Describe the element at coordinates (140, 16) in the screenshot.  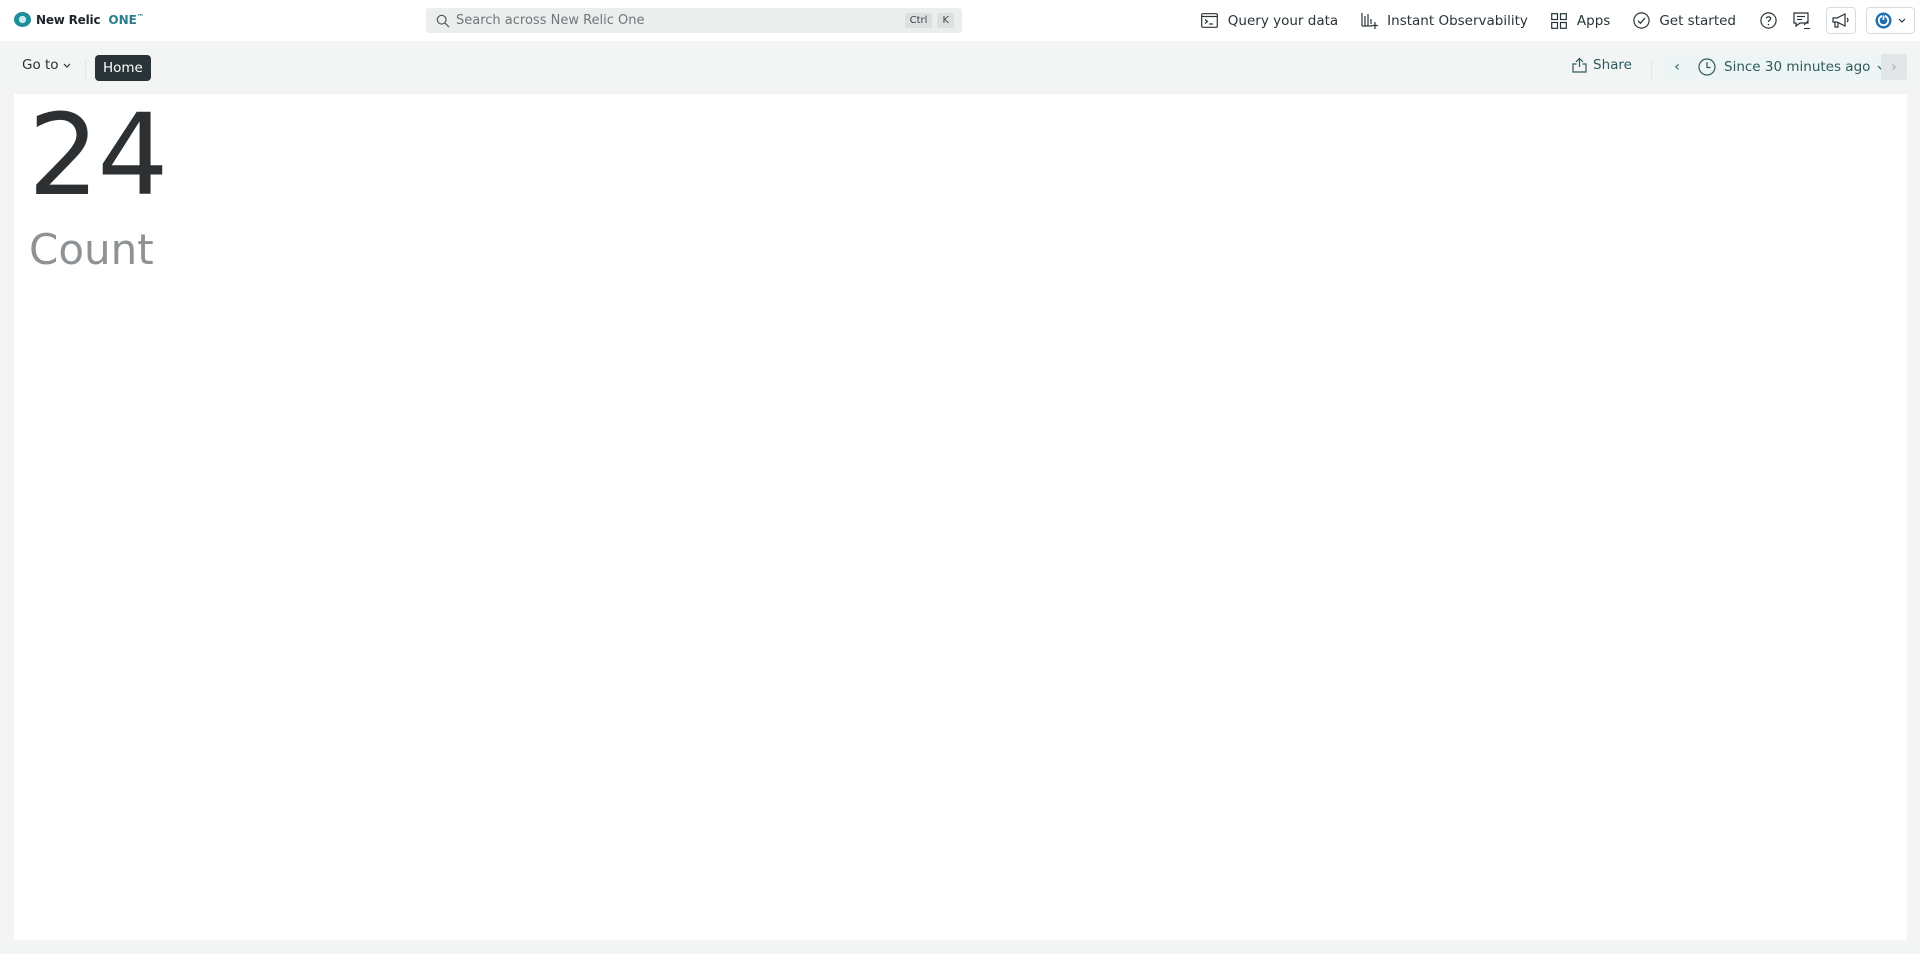
I see `logo-trademark: ™` at that location.